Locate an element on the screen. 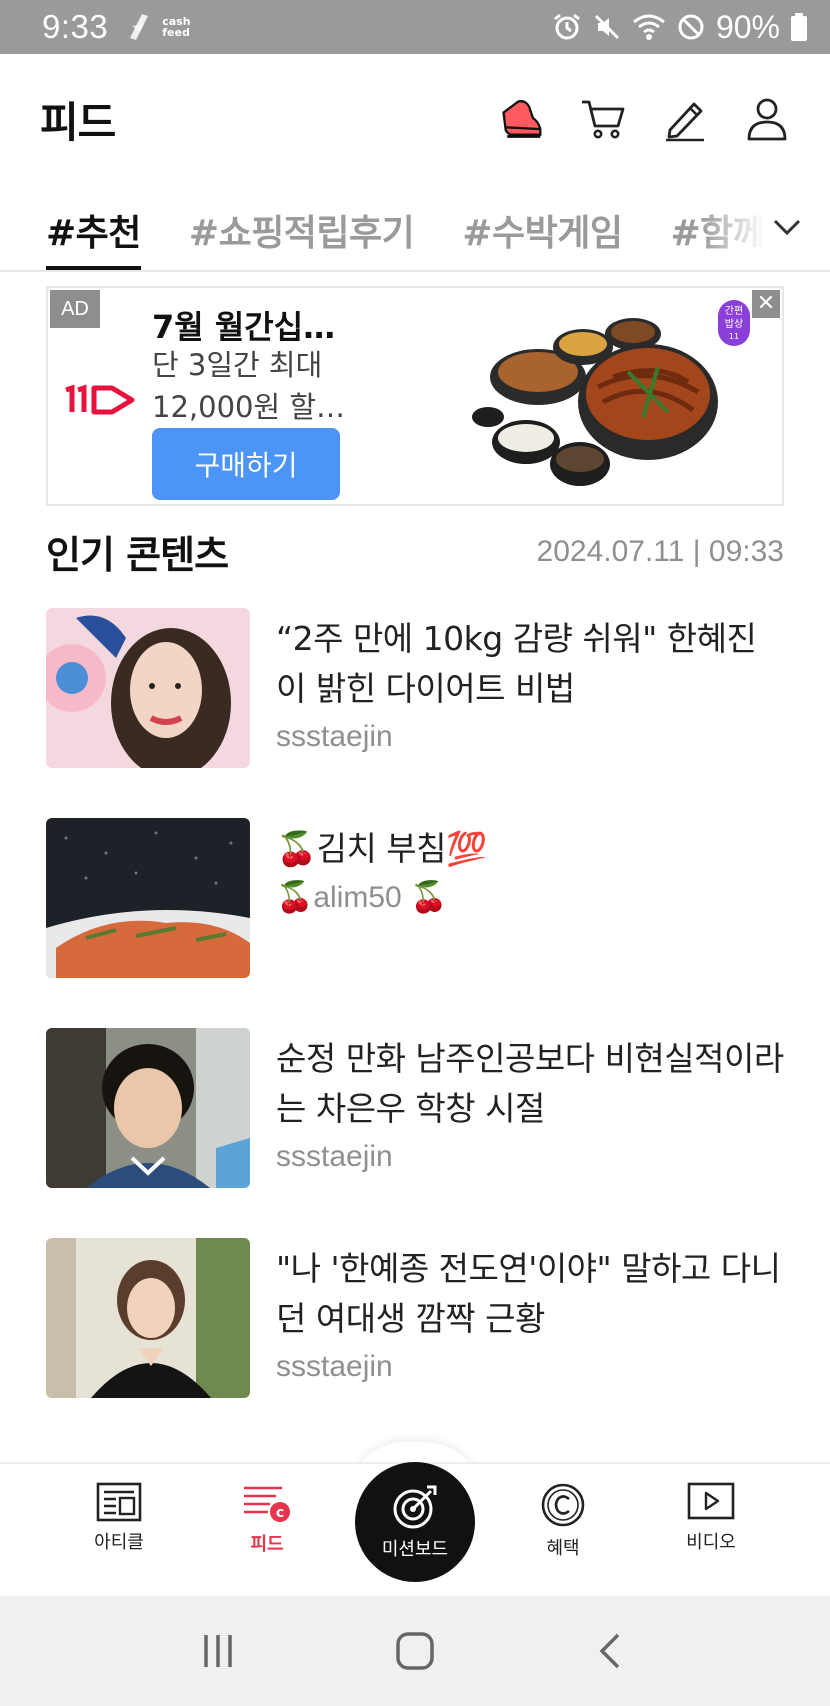 The height and width of the screenshot is (1706, 830). nav-feed: c 피드 is located at coordinates (267, 1519).